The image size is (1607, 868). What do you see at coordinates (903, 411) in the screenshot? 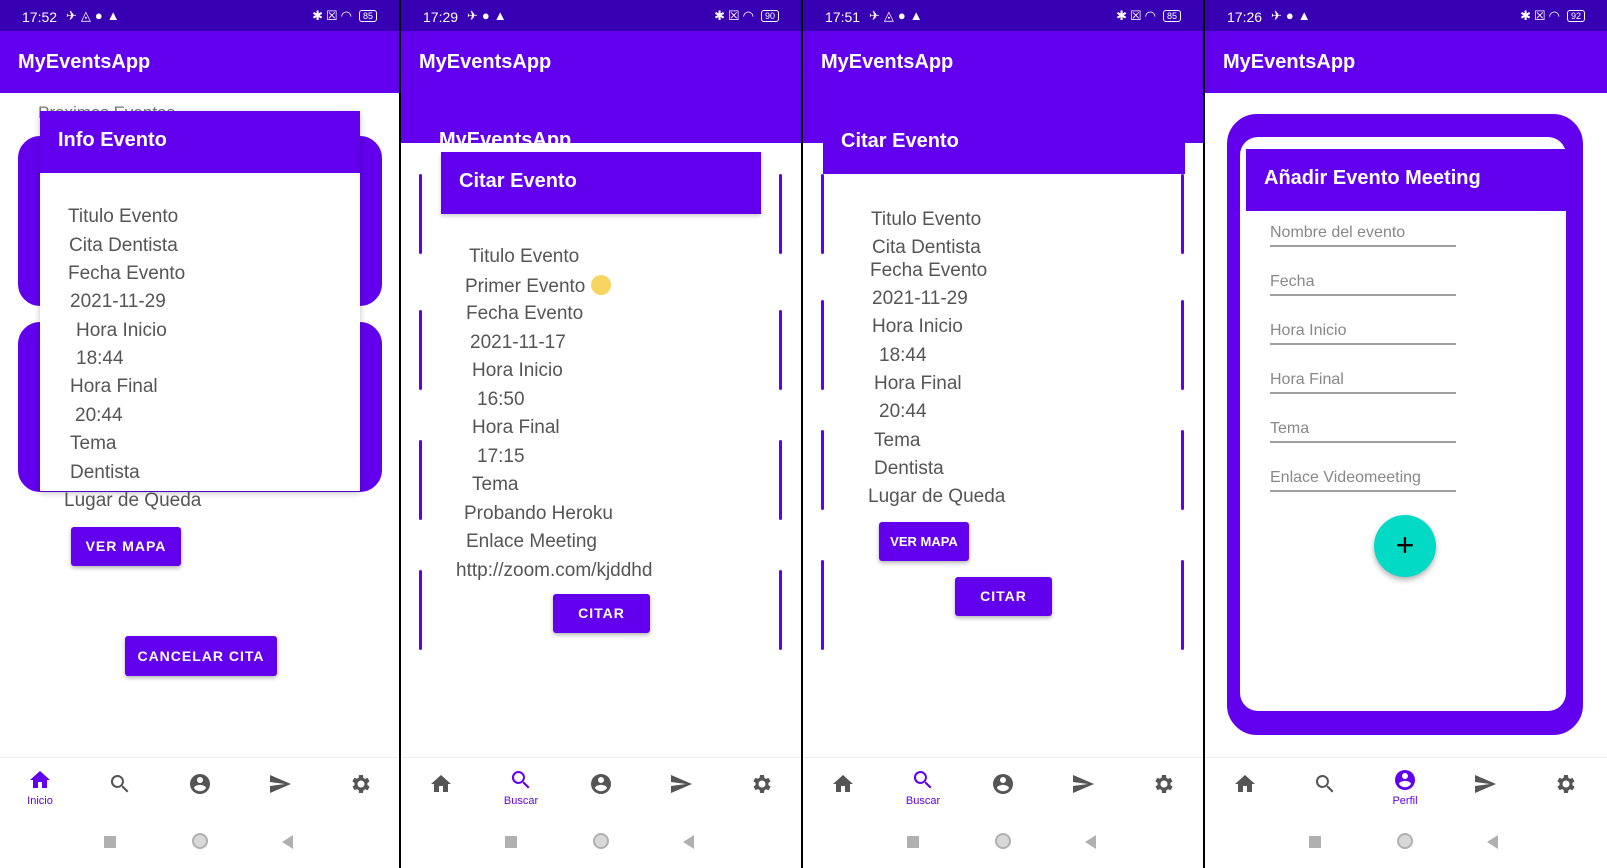
I see `info-item: 20:44` at bounding box center [903, 411].